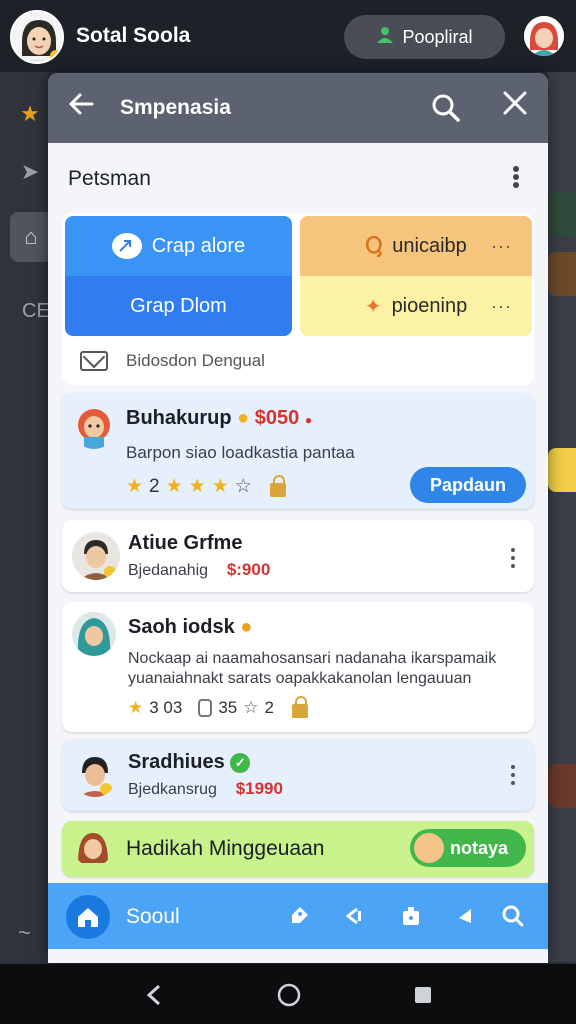 The width and height of the screenshot is (576, 1024). What do you see at coordinates (94, 427) in the screenshot?
I see `avatar-redhead-icon` at bounding box center [94, 427].